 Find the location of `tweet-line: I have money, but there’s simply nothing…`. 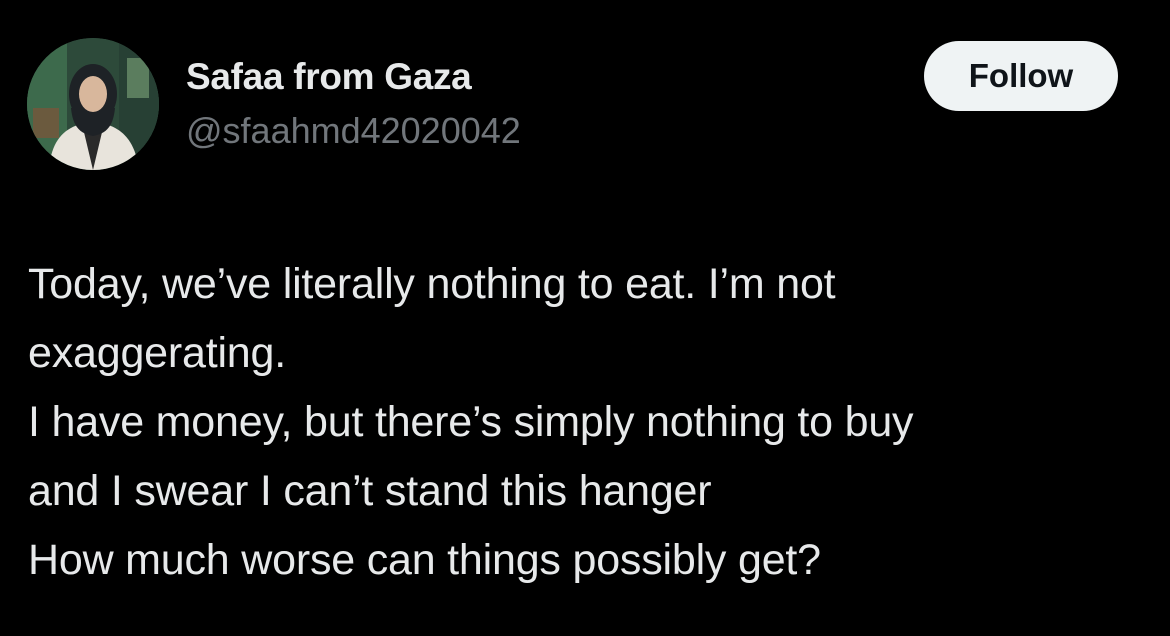

tweet-line: I have money, but there’s simply nothing… is located at coordinates (471, 422).